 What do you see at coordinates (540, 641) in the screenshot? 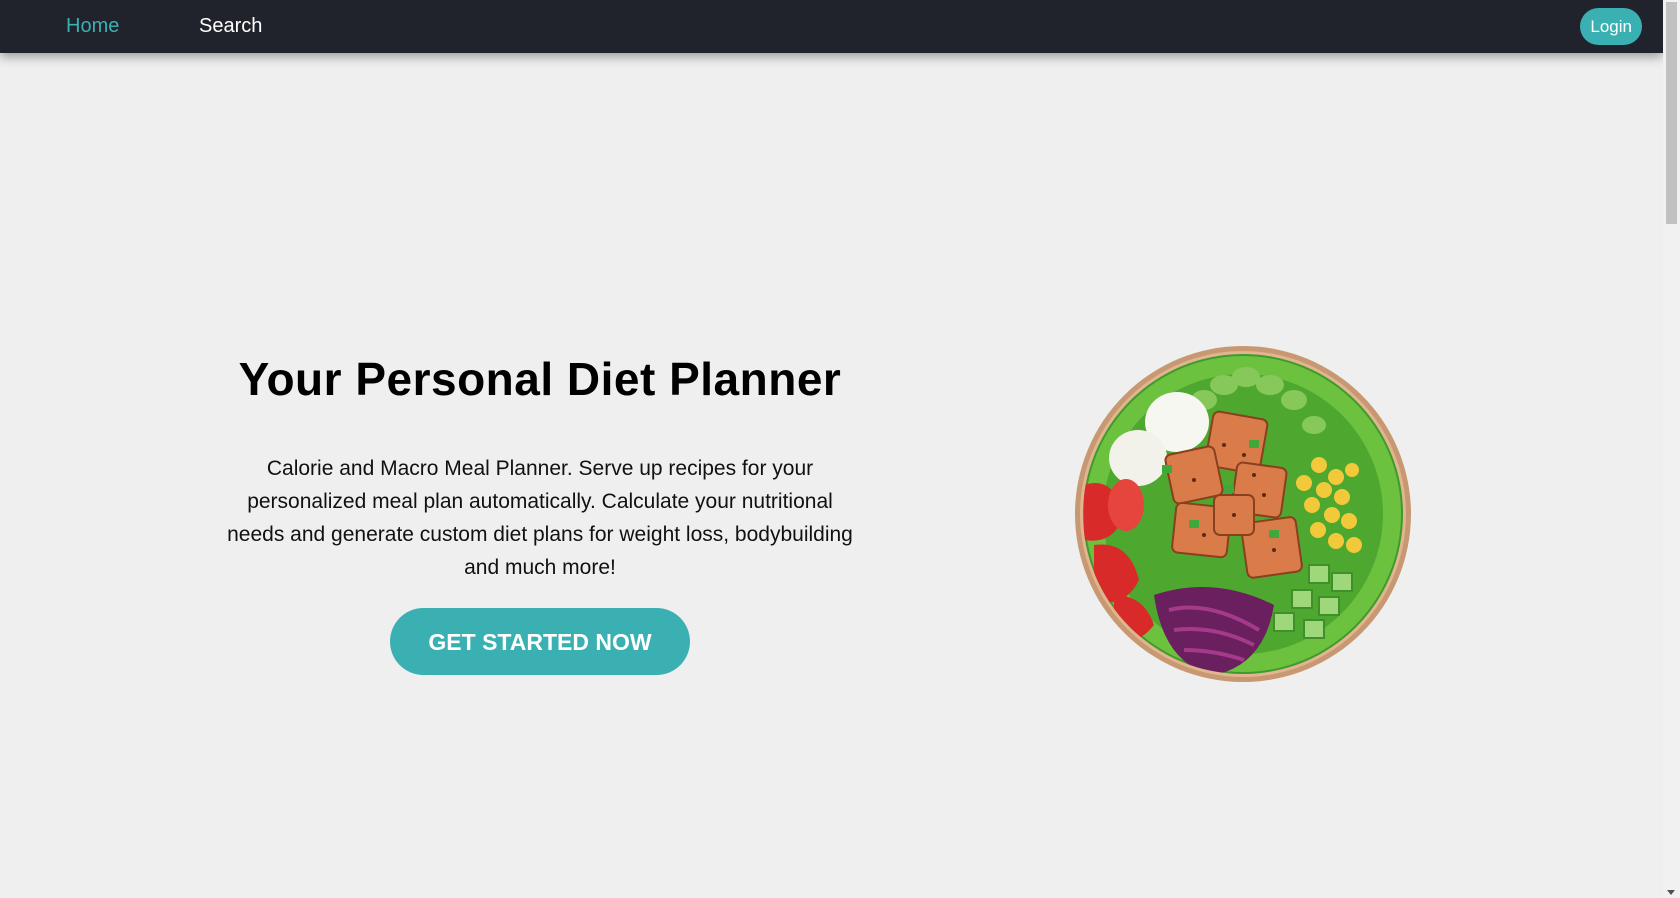
I see `get-started-button: GET STARTED NOW` at bounding box center [540, 641].